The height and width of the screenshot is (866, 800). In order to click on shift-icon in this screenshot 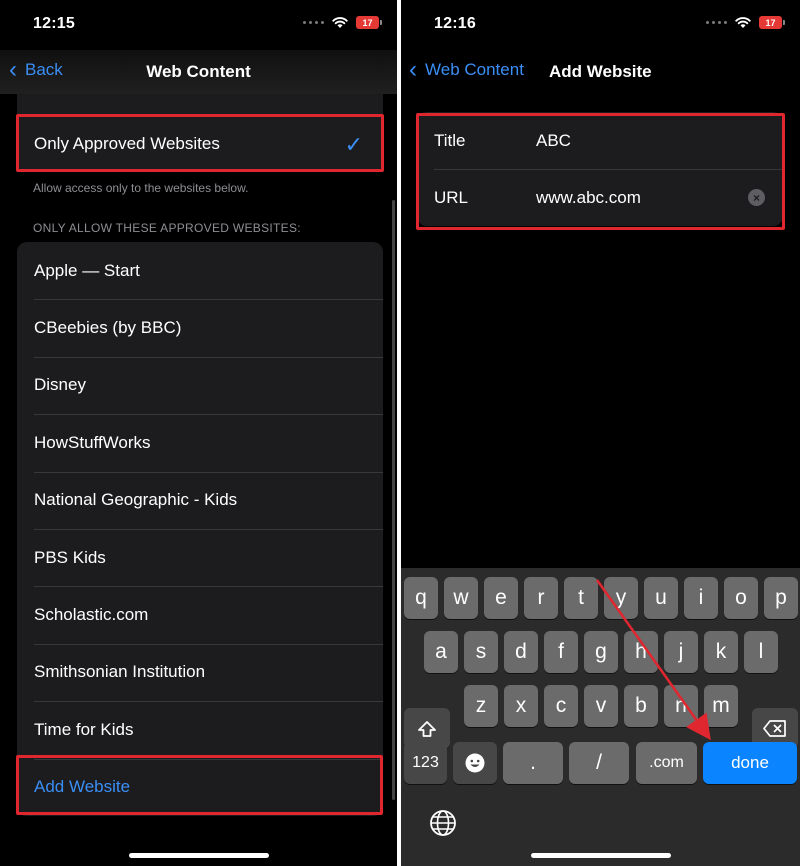, I will do `click(427, 728)`.